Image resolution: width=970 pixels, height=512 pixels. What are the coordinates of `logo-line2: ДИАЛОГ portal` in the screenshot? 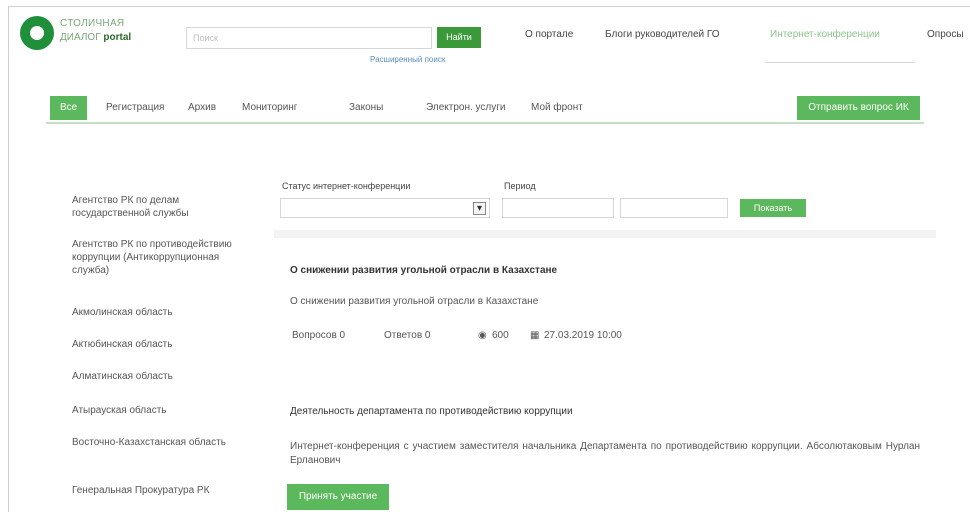 It's located at (96, 37).